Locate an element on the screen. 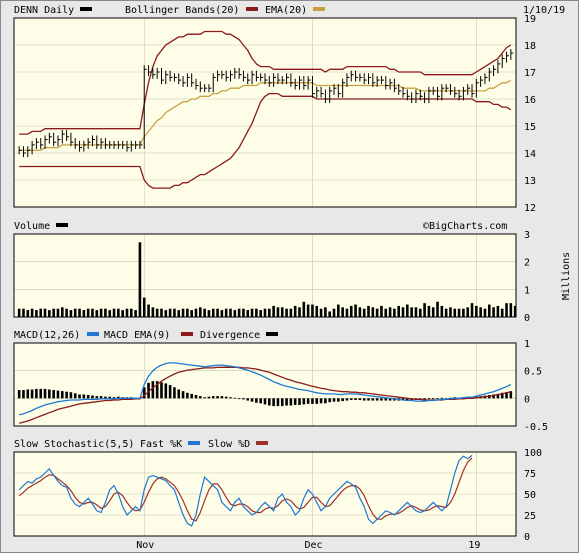  volume-legend-swatch is located at coordinates (62, 225).